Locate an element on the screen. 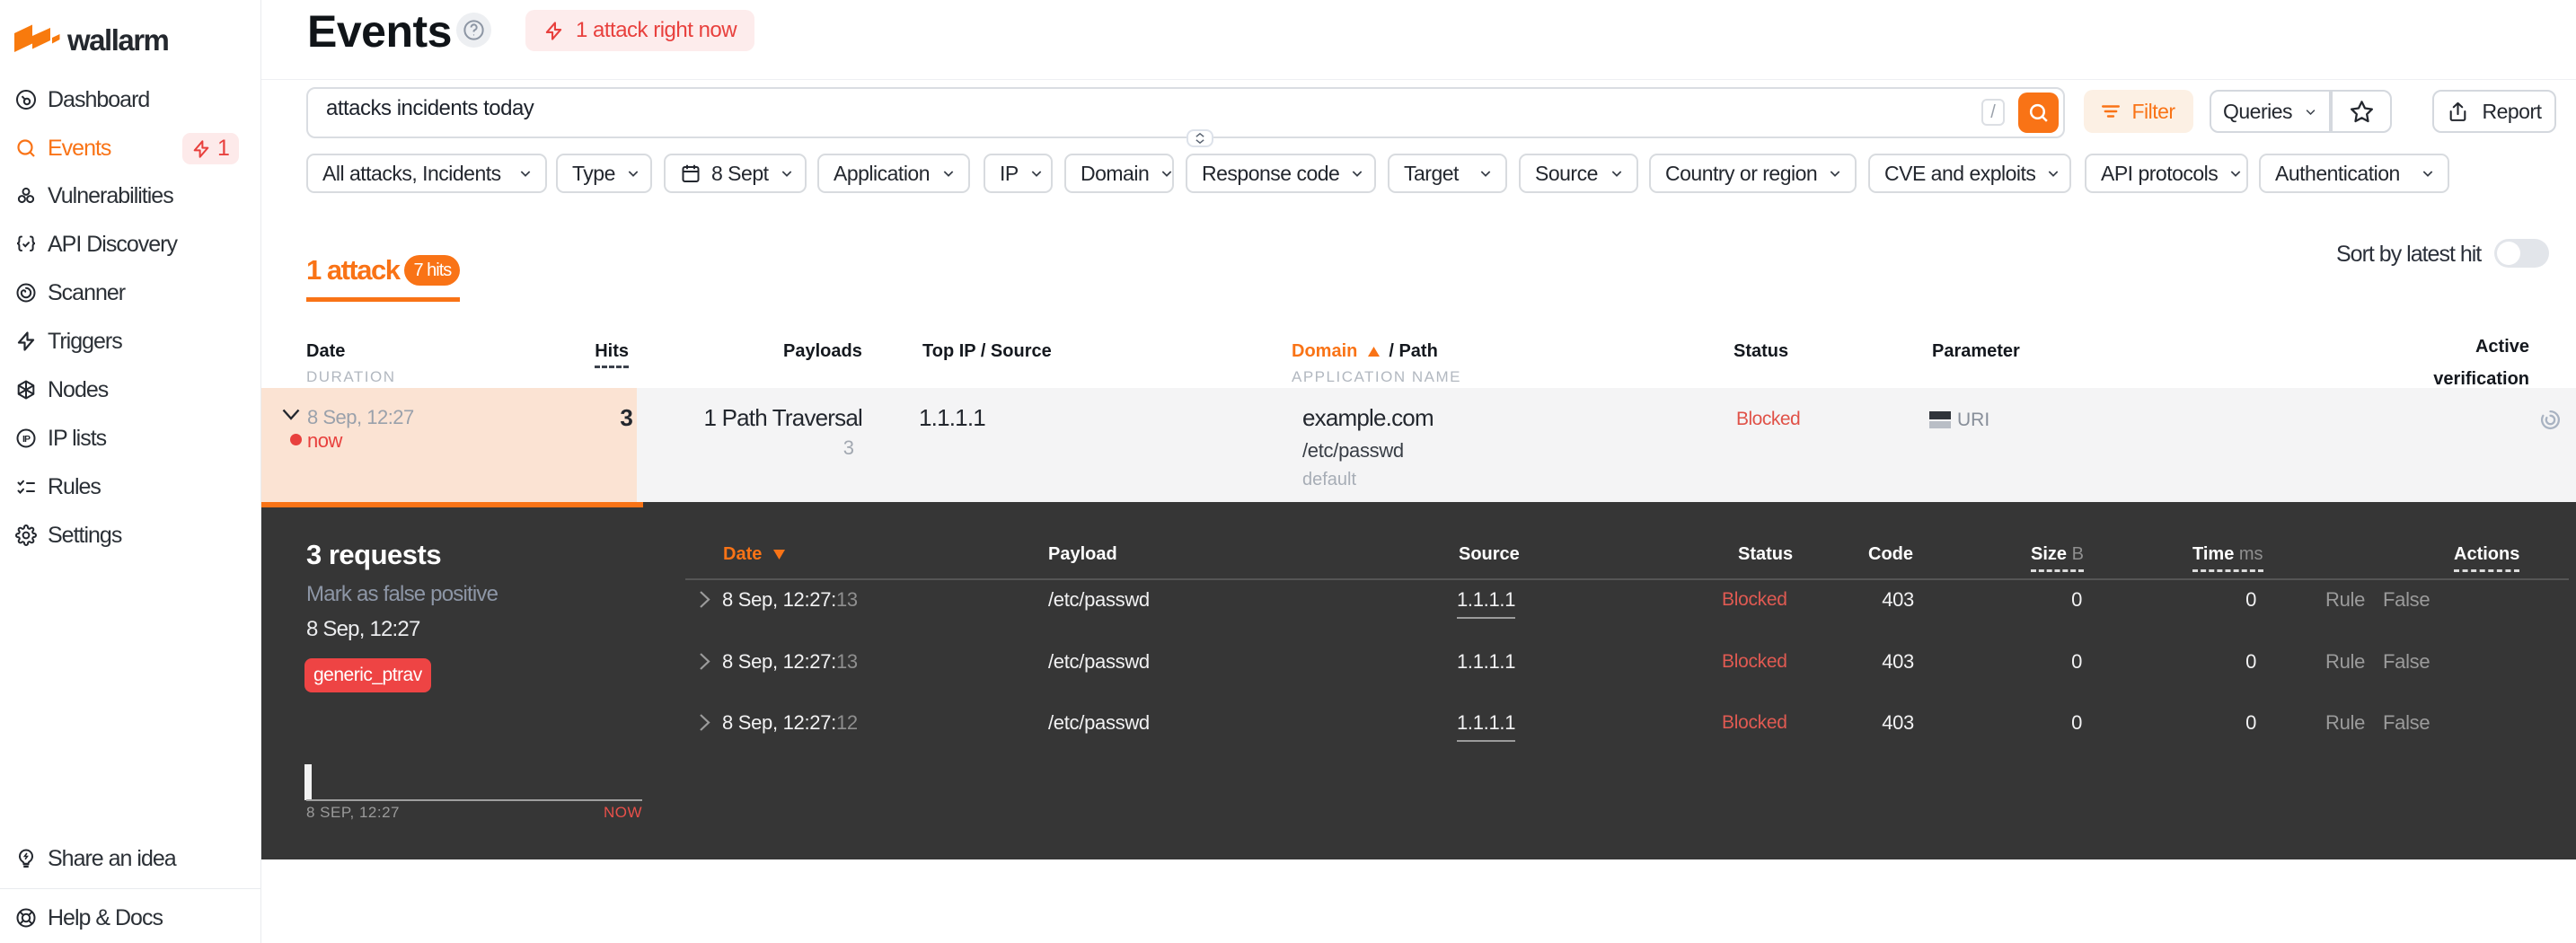 The height and width of the screenshot is (943, 2576). svg-text: IP is located at coordinates (26, 439).